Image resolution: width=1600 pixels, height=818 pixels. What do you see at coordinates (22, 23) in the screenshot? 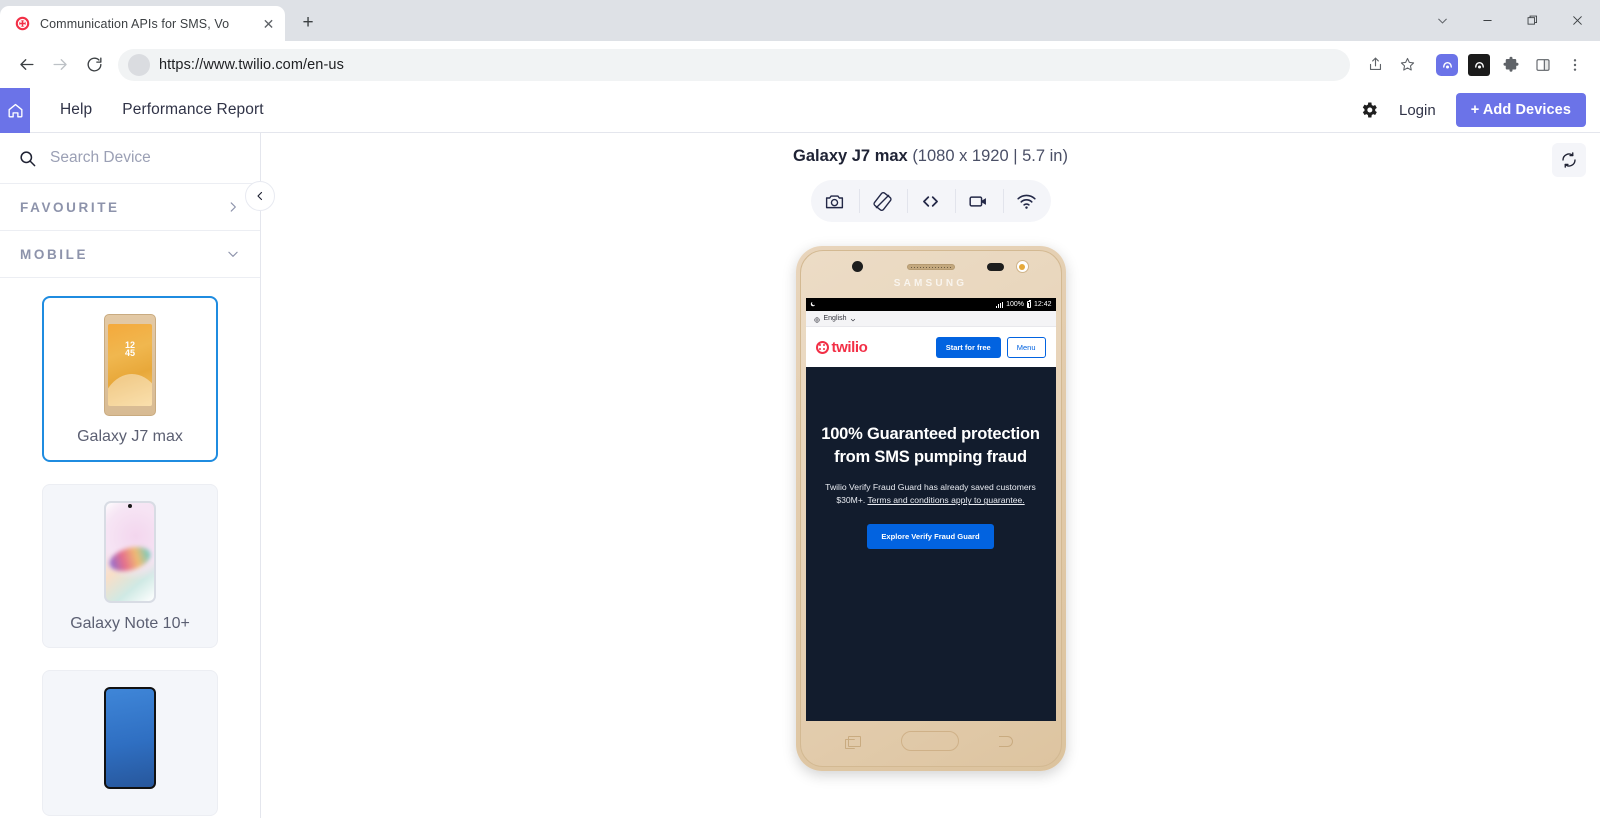
I see `twilio-favicon` at bounding box center [22, 23].